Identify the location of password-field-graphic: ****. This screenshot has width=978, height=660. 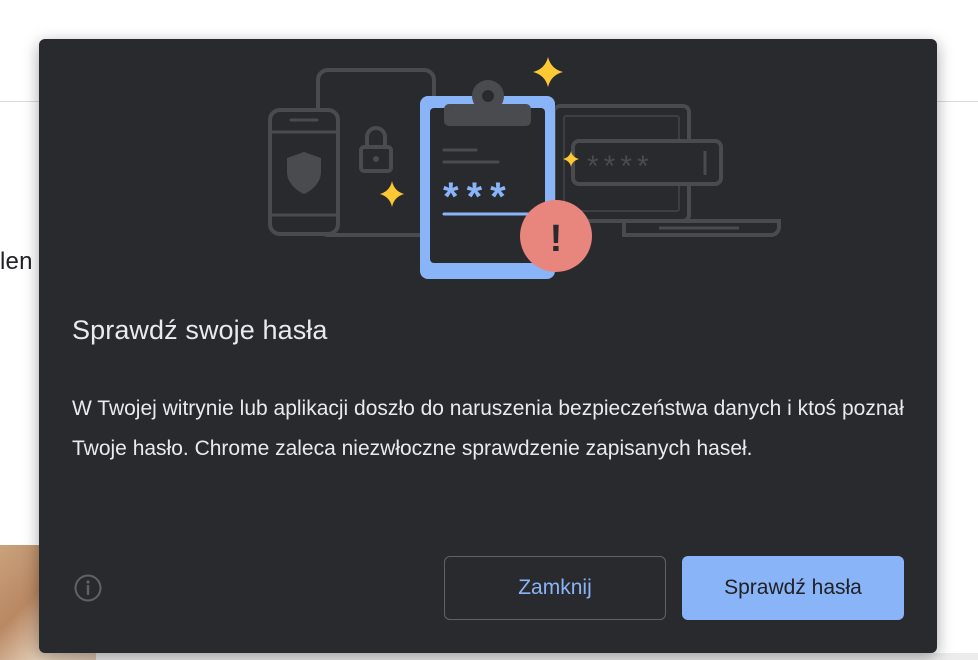
(647, 162).